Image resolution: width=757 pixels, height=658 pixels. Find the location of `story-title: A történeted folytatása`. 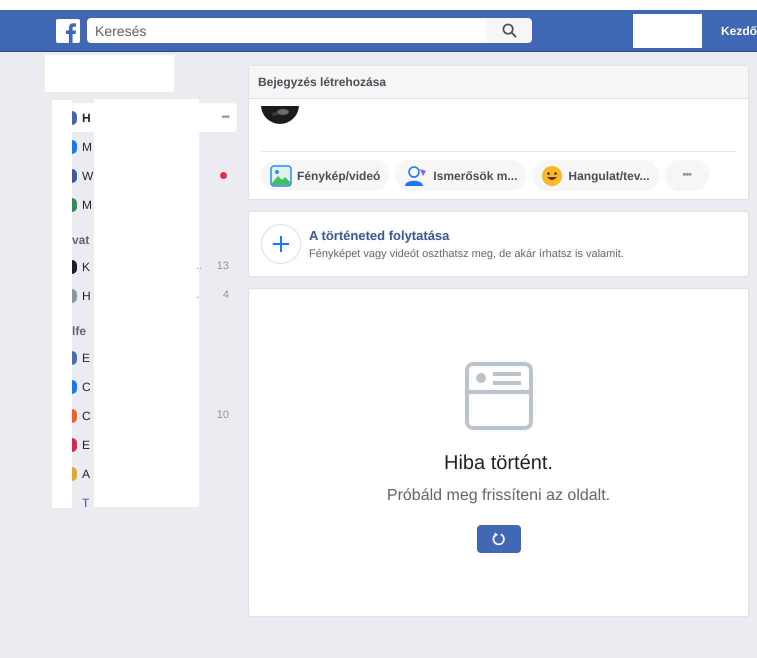

story-title: A történeted folytatása is located at coordinates (379, 236).